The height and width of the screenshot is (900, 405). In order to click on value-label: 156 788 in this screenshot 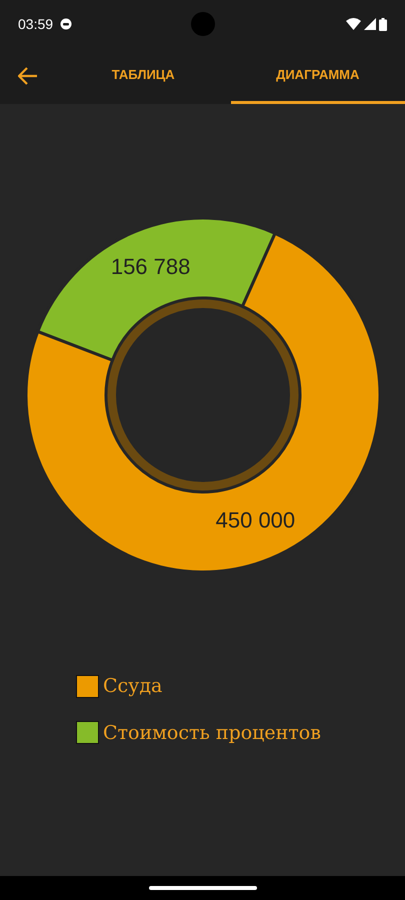, I will do `click(150, 267)`.